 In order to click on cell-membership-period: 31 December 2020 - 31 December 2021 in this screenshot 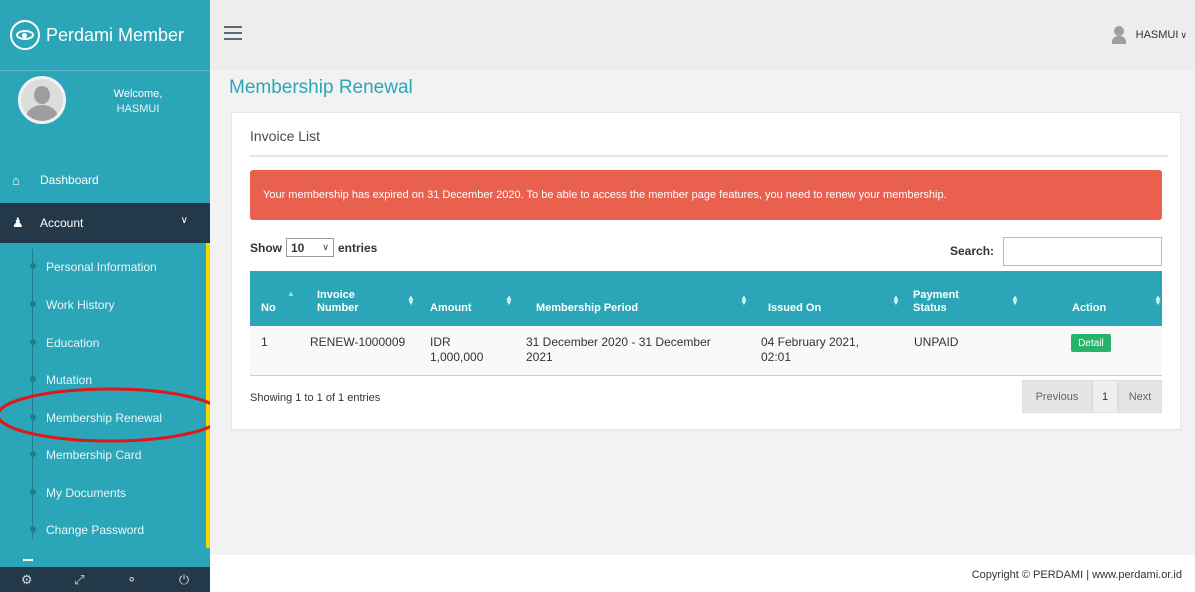, I will do `click(618, 349)`.